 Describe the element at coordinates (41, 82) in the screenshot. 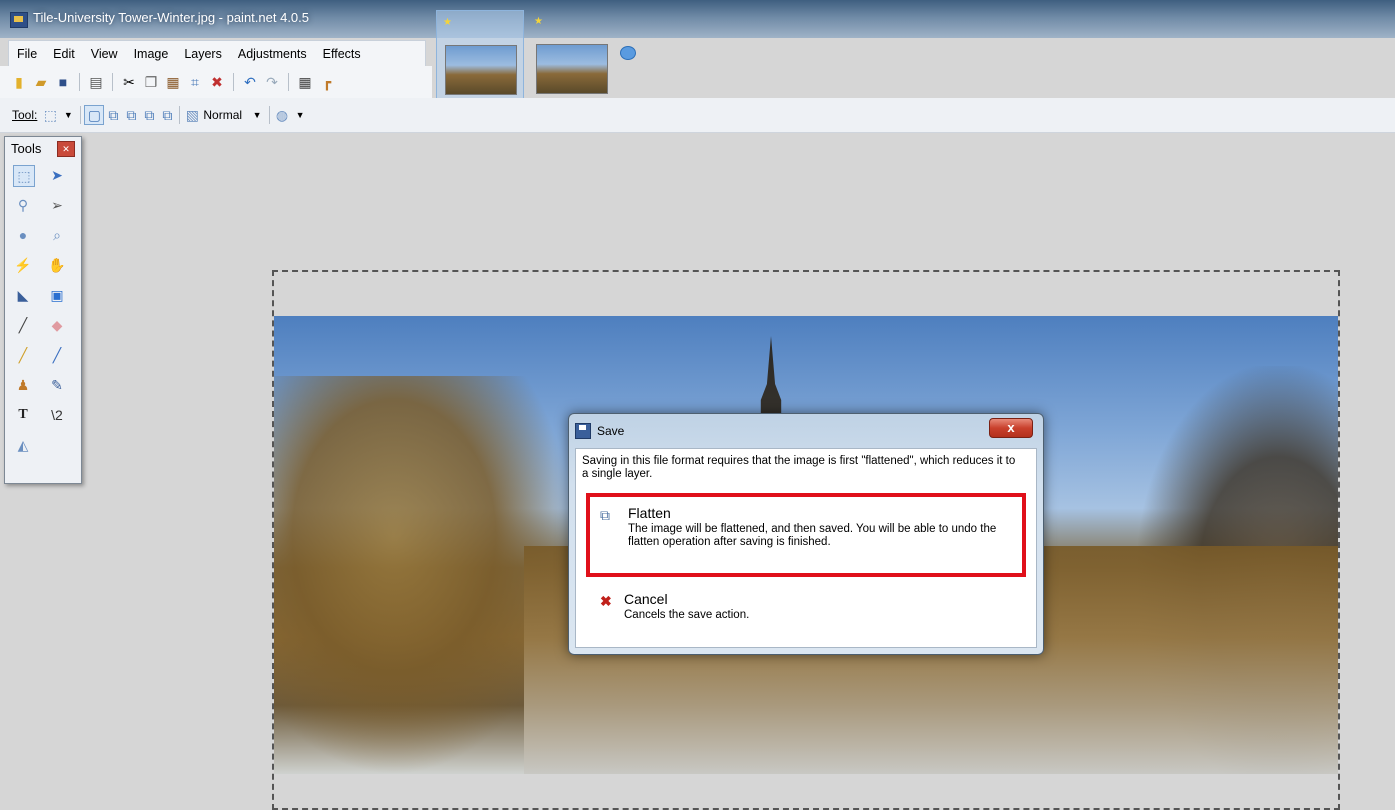

I see `open-icon: ▰` at that location.